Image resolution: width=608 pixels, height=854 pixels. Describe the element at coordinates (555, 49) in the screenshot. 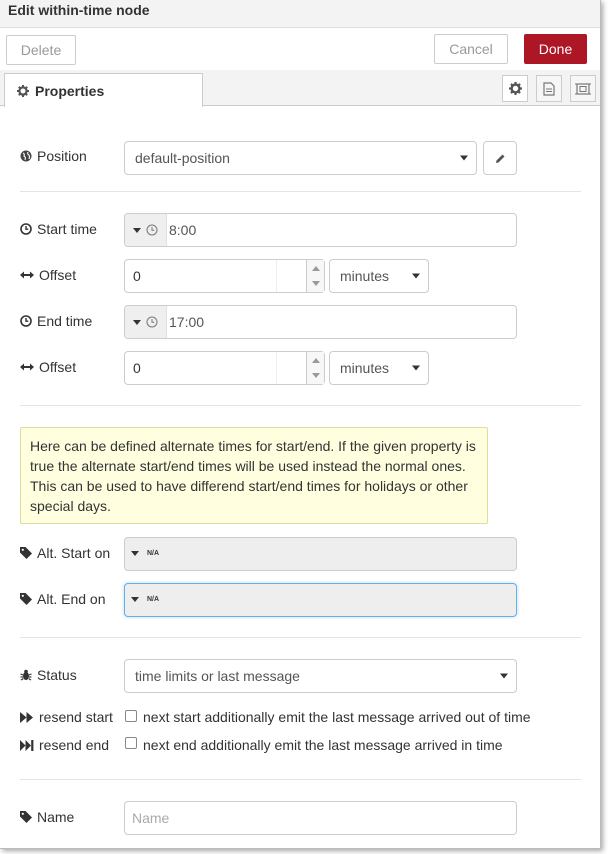

I see `done-button: Done` at that location.